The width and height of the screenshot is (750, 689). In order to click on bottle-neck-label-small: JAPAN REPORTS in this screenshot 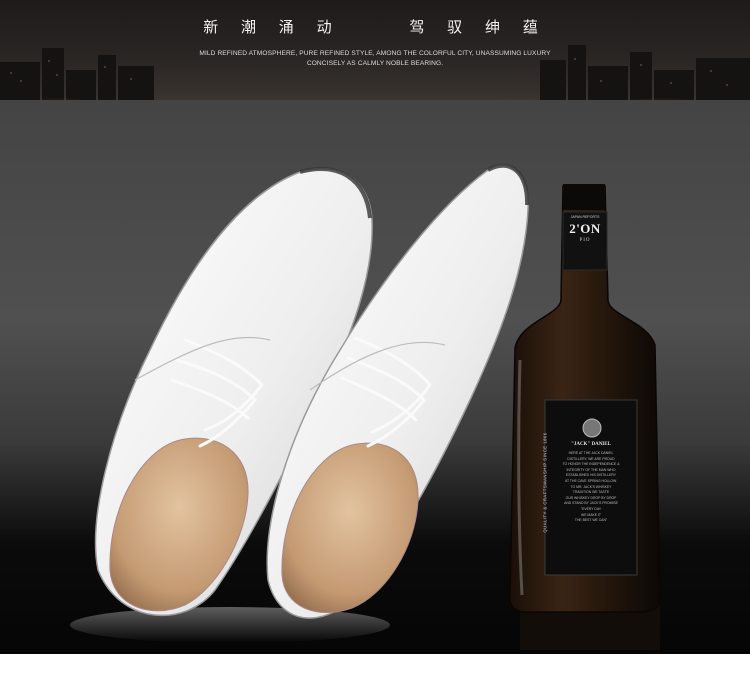, I will do `click(585, 217)`.